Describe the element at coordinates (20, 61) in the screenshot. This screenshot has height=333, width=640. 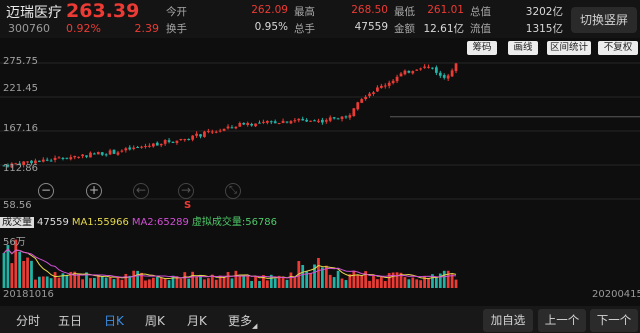
I see `y-tick-1: 275.75` at that location.